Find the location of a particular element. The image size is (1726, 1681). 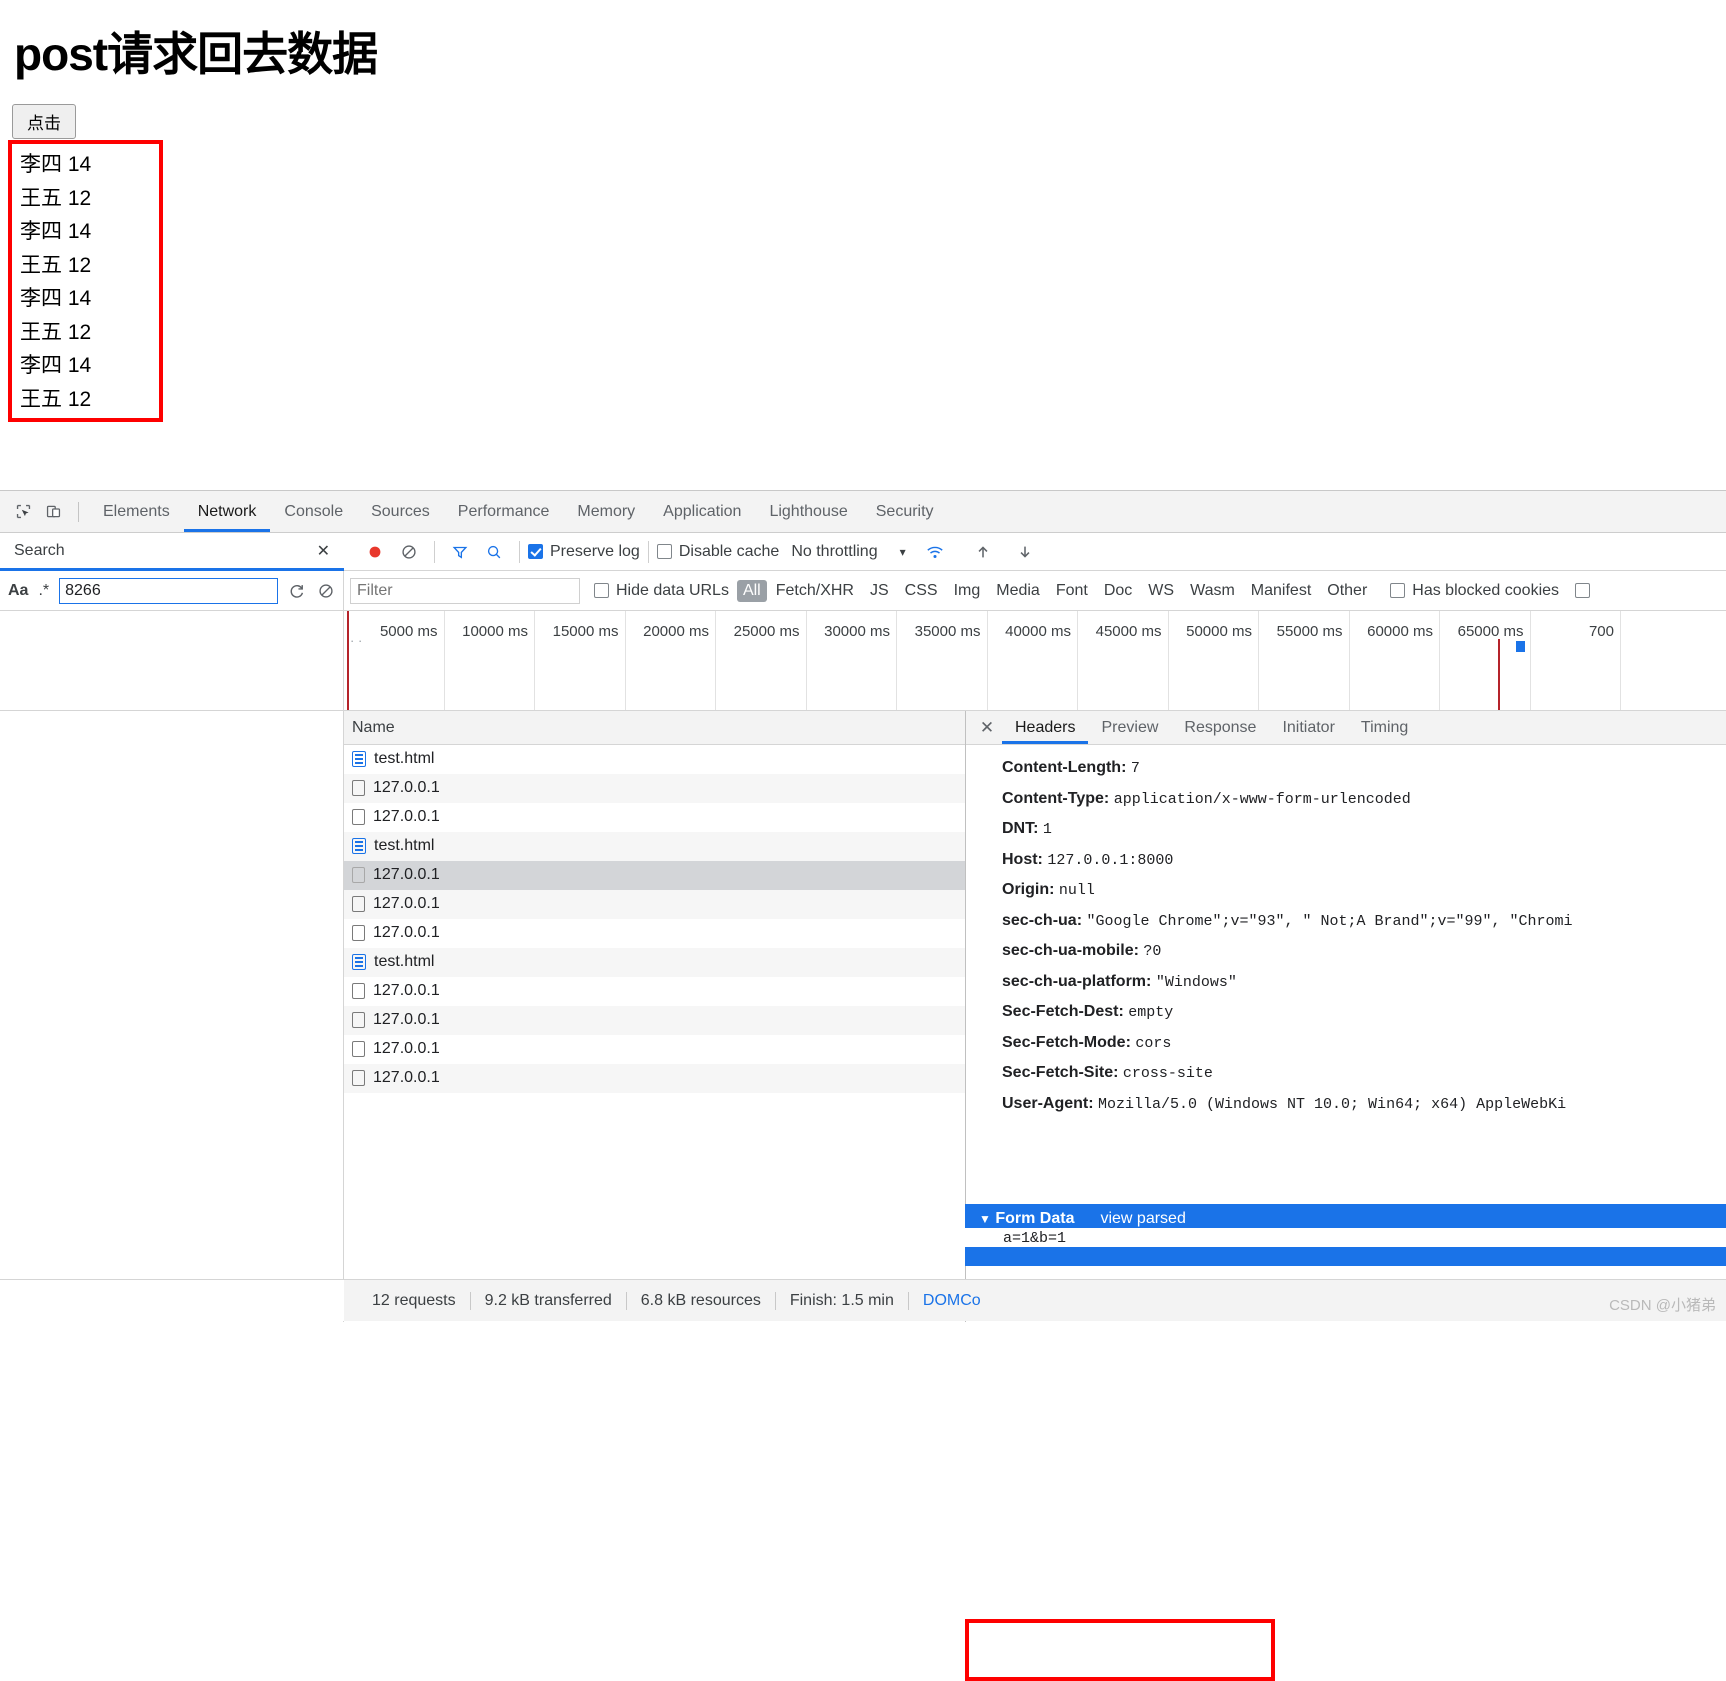

header-value: ?0 is located at coordinates (1152, 951).